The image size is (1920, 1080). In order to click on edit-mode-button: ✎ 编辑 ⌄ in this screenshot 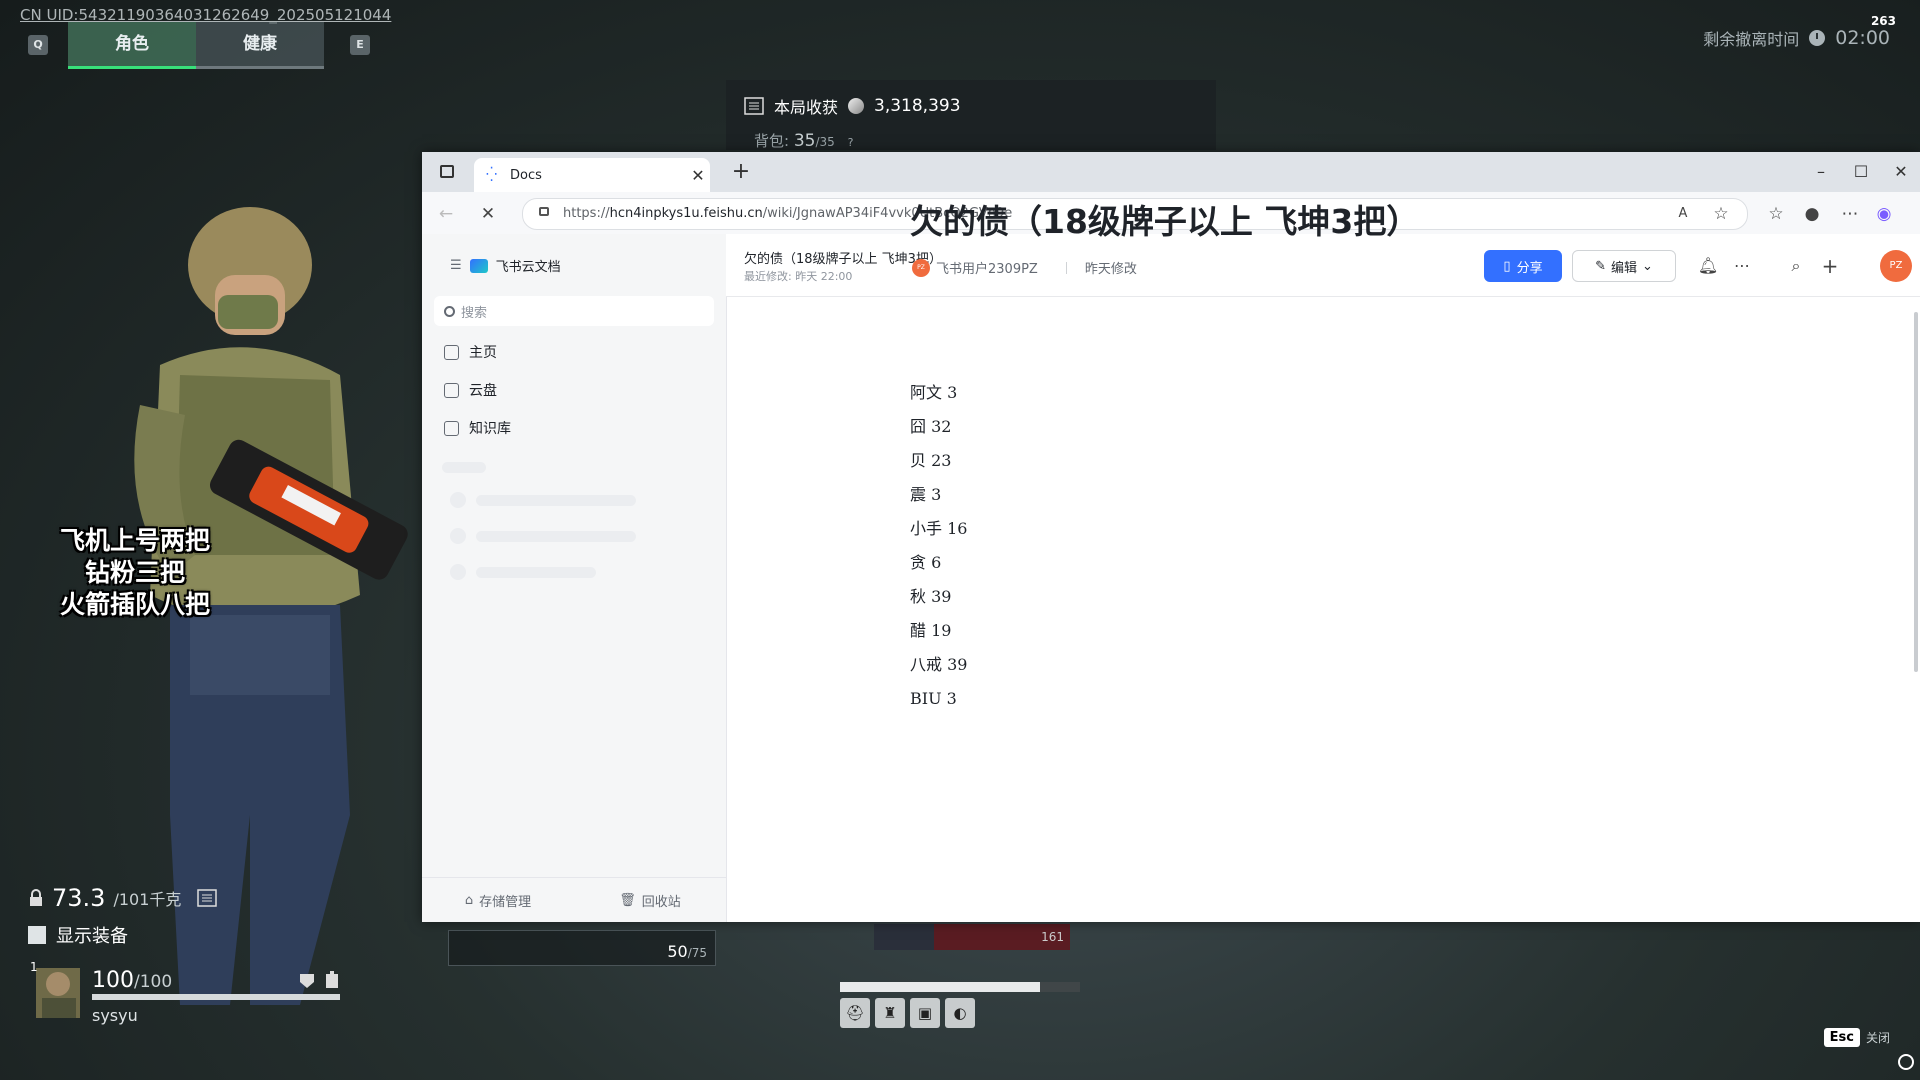, I will do `click(1624, 266)`.